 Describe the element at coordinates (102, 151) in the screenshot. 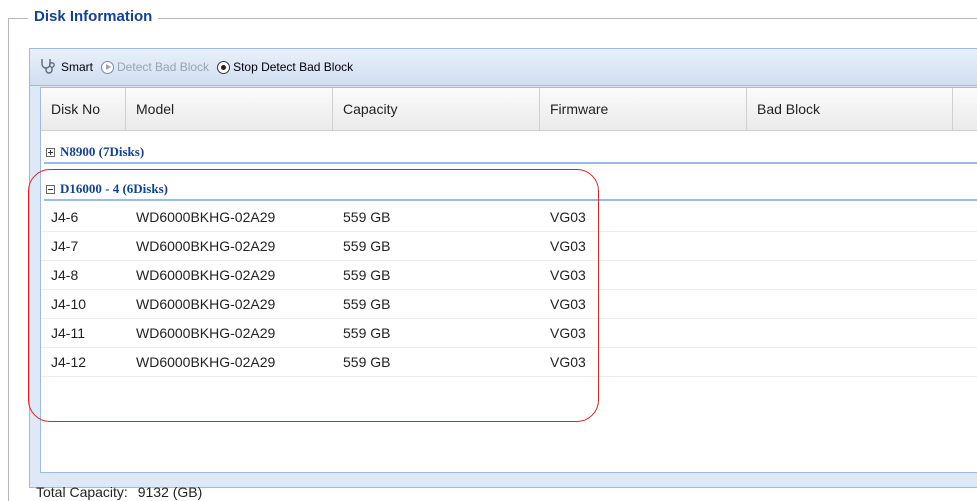

I see `group-label: N8900 (7Disks)` at that location.